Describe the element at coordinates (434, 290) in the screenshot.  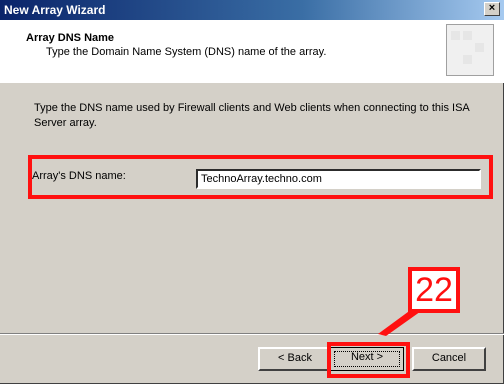
I see `step-callout: 22` at that location.